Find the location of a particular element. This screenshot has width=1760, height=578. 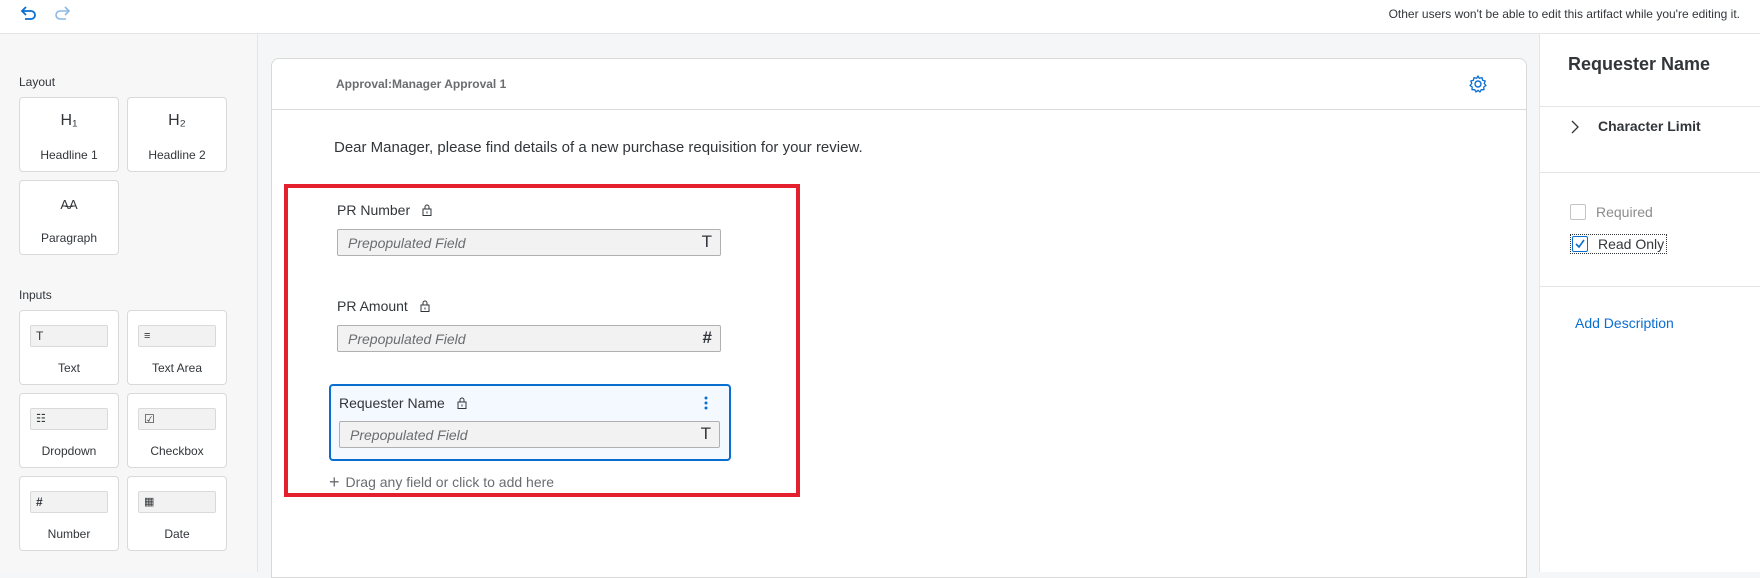

paragraph-icon: A̶A is located at coordinates (69, 204).